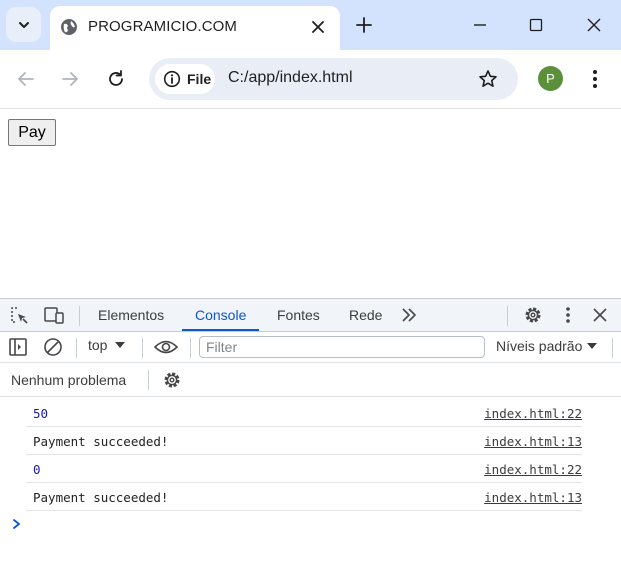 This screenshot has height=564, width=621. What do you see at coordinates (342, 347) in the screenshot?
I see `console-filter-input` at bounding box center [342, 347].